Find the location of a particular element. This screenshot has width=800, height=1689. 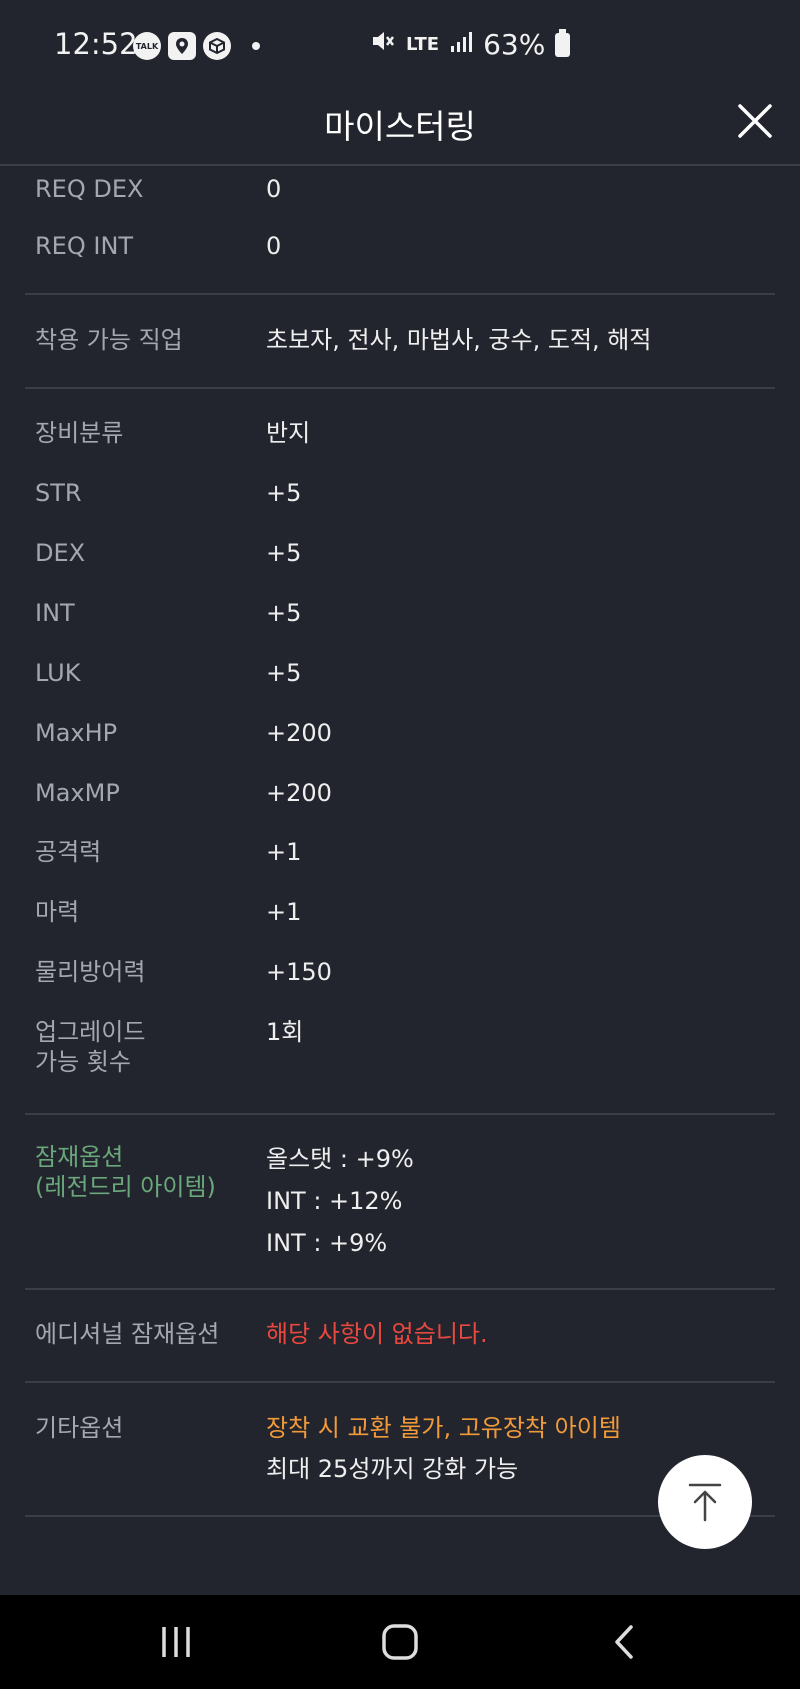

attack-value: +1 is located at coordinates (284, 852).